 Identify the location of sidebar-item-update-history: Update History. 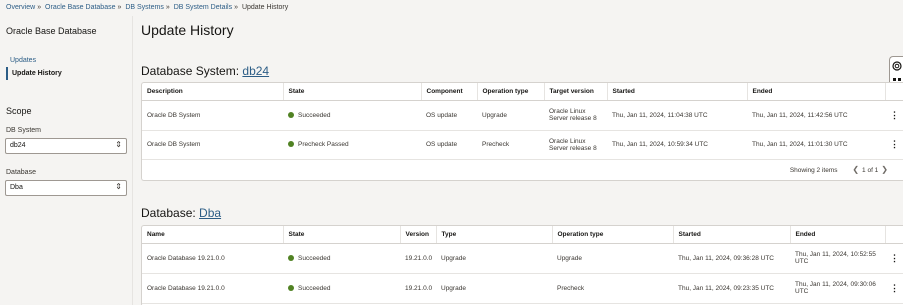
(36, 73).